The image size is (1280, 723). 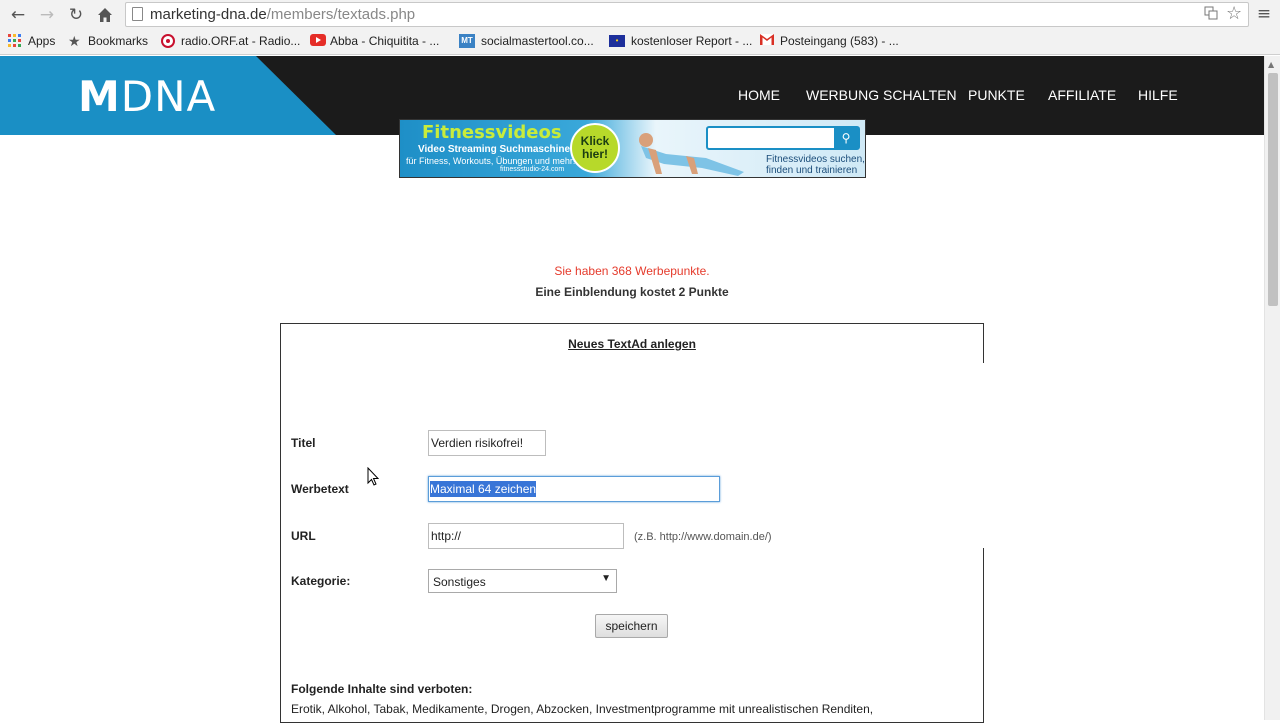 I want to click on nav-hilfe: HILFE, so click(x=1158, y=95).